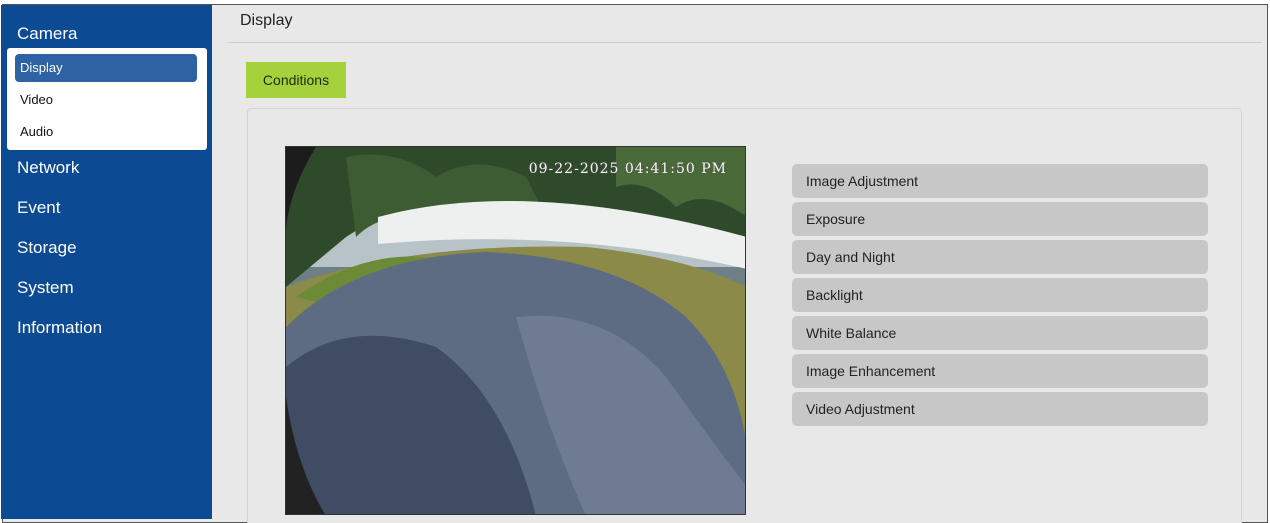 The height and width of the screenshot is (523, 1270). What do you see at coordinates (1000, 219) in the screenshot?
I see `exposure-button: Exposure` at bounding box center [1000, 219].